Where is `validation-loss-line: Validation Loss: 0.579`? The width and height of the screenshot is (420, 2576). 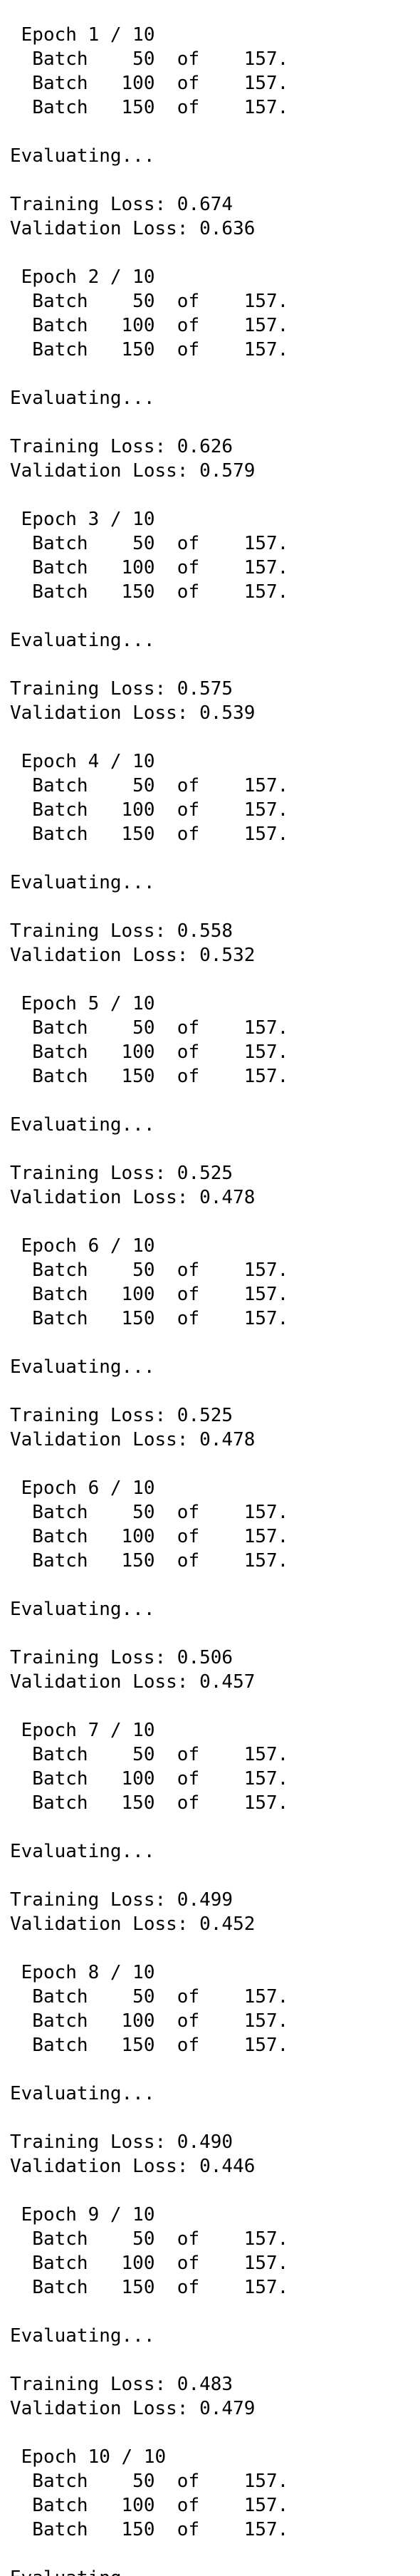 validation-loss-line: Validation Loss: 0.579 is located at coordinates (133, 471).